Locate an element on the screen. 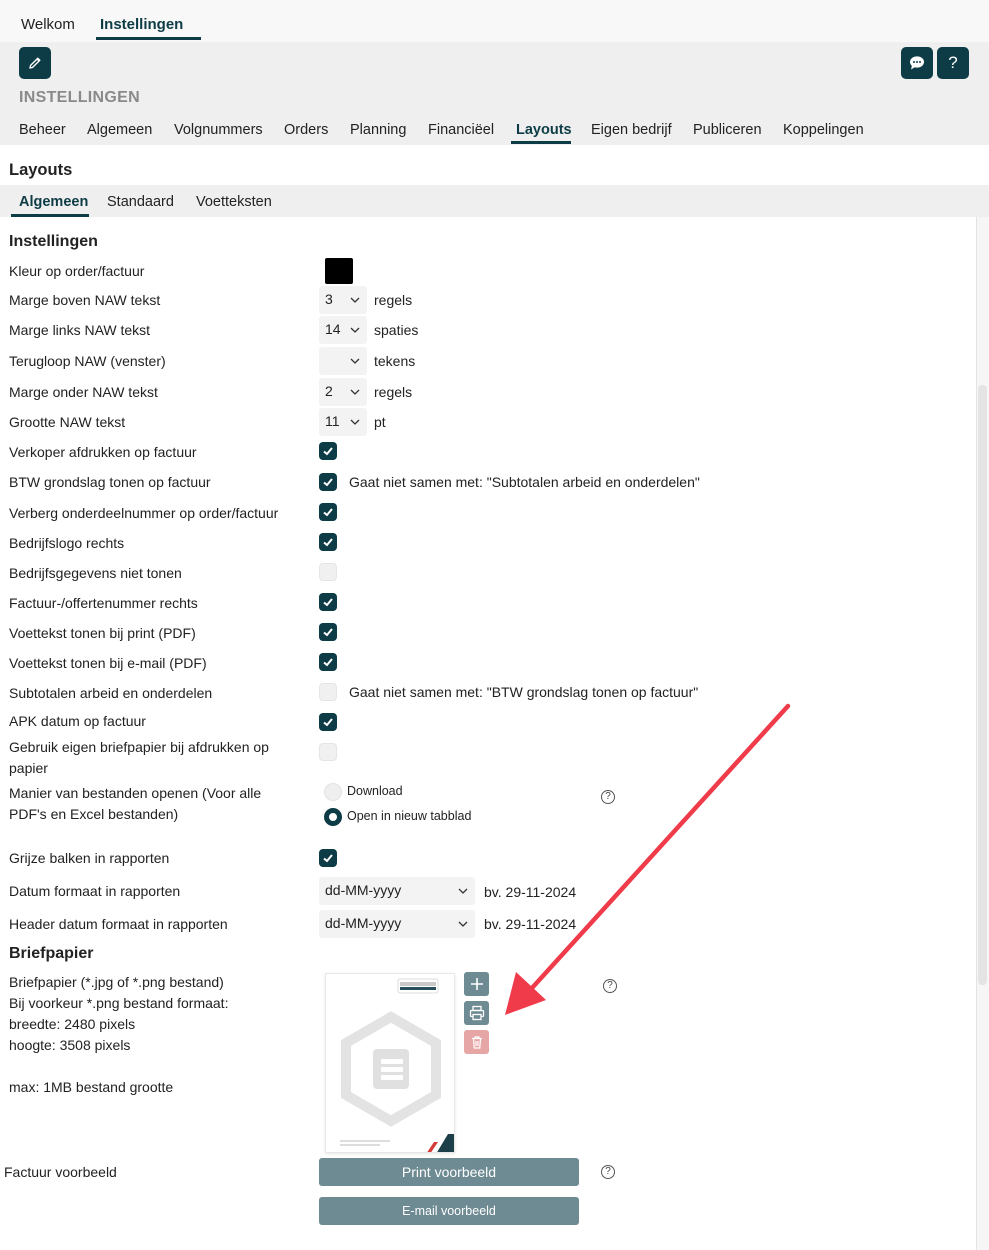 Image resolution: width=989 pixels, height=1250 pixels. sub-tab-bar: Algemeen Standaard Voetteksten is located at coordinates (494, 201).